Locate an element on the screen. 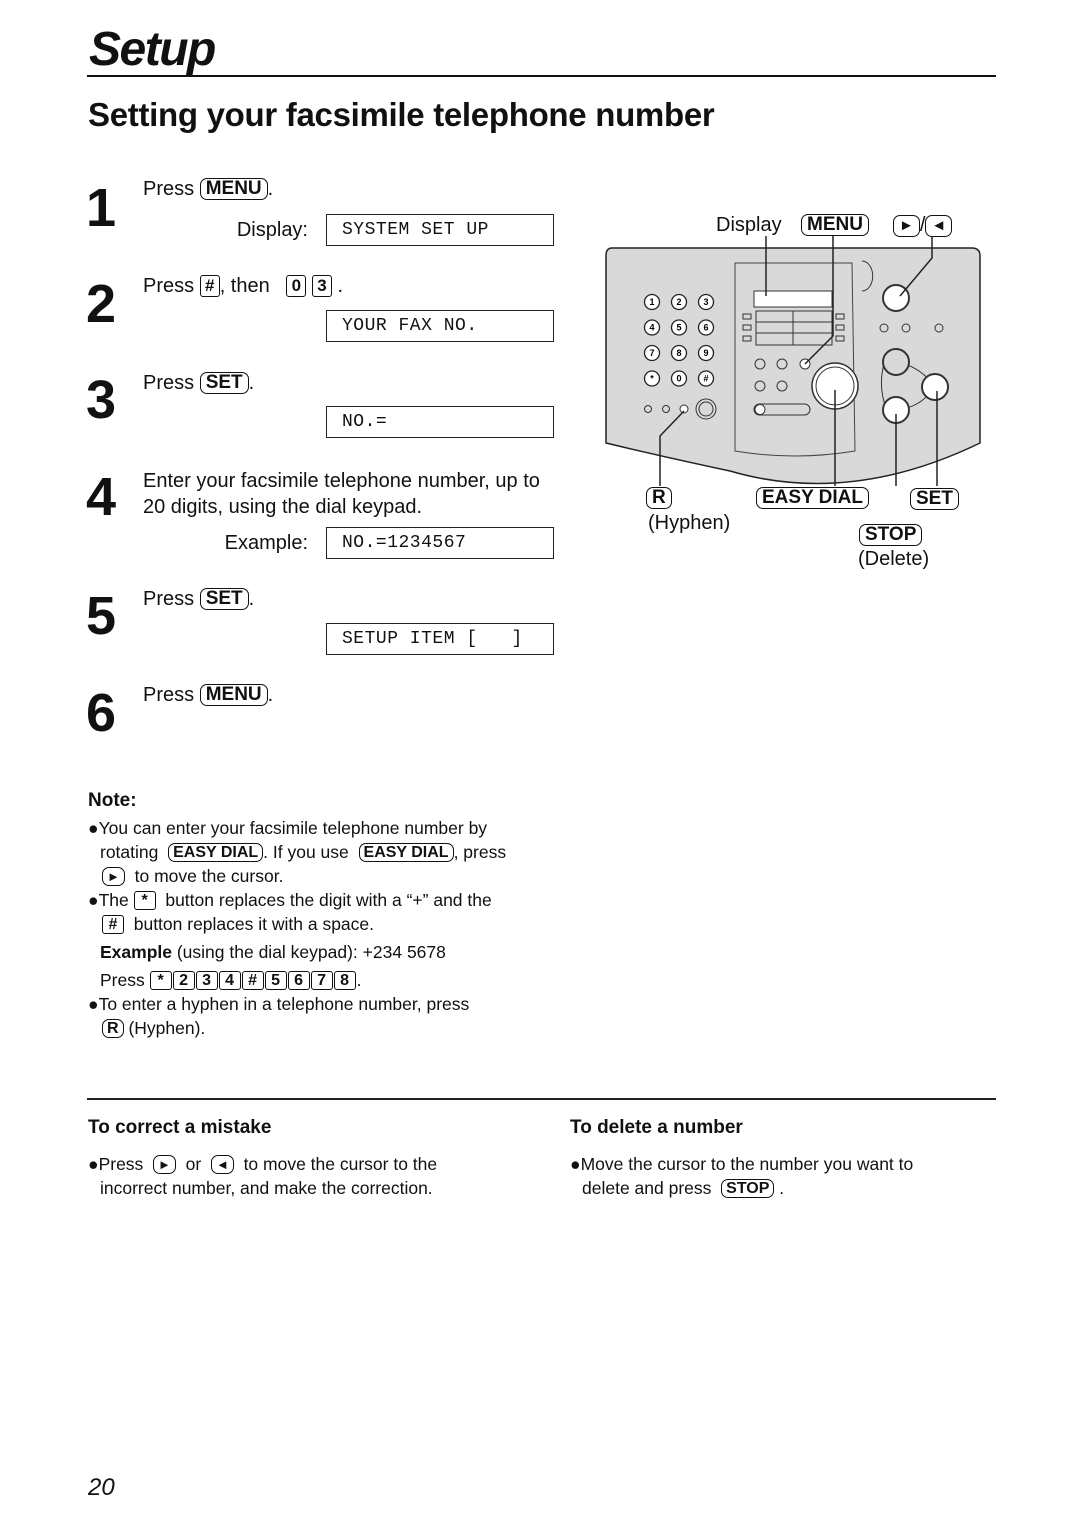  display-label: Display: is located at coordinates (272, 230).